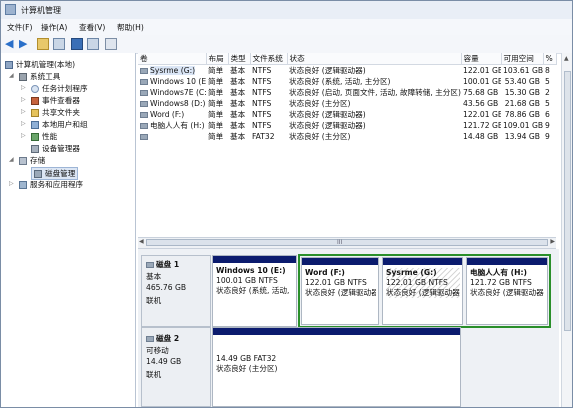 Image resolution: width=573 pixels, height=408 pixels. Describe the element at coordinates (77, 44) in the screenshot. I see `help-icon` at that location.